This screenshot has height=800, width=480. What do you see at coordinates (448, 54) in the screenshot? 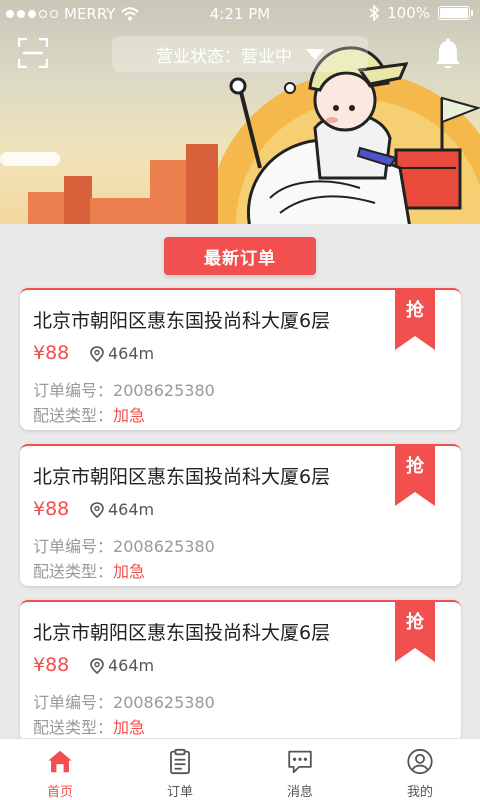
I see `bell-icon` at bounding box center [448, 54].